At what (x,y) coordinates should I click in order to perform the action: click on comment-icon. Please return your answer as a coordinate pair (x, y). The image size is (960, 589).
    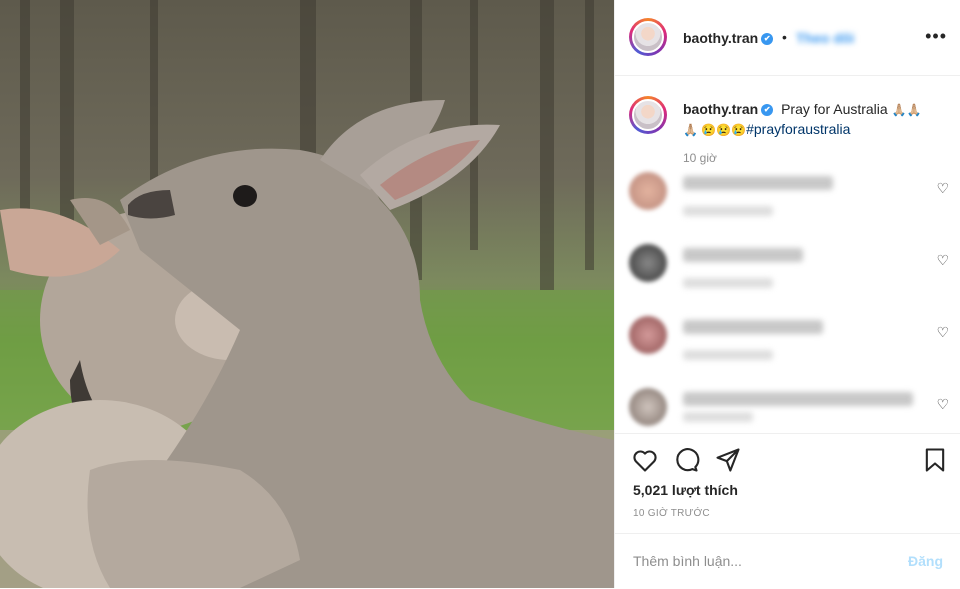
    Looking at the image, I should click on (686, 460).